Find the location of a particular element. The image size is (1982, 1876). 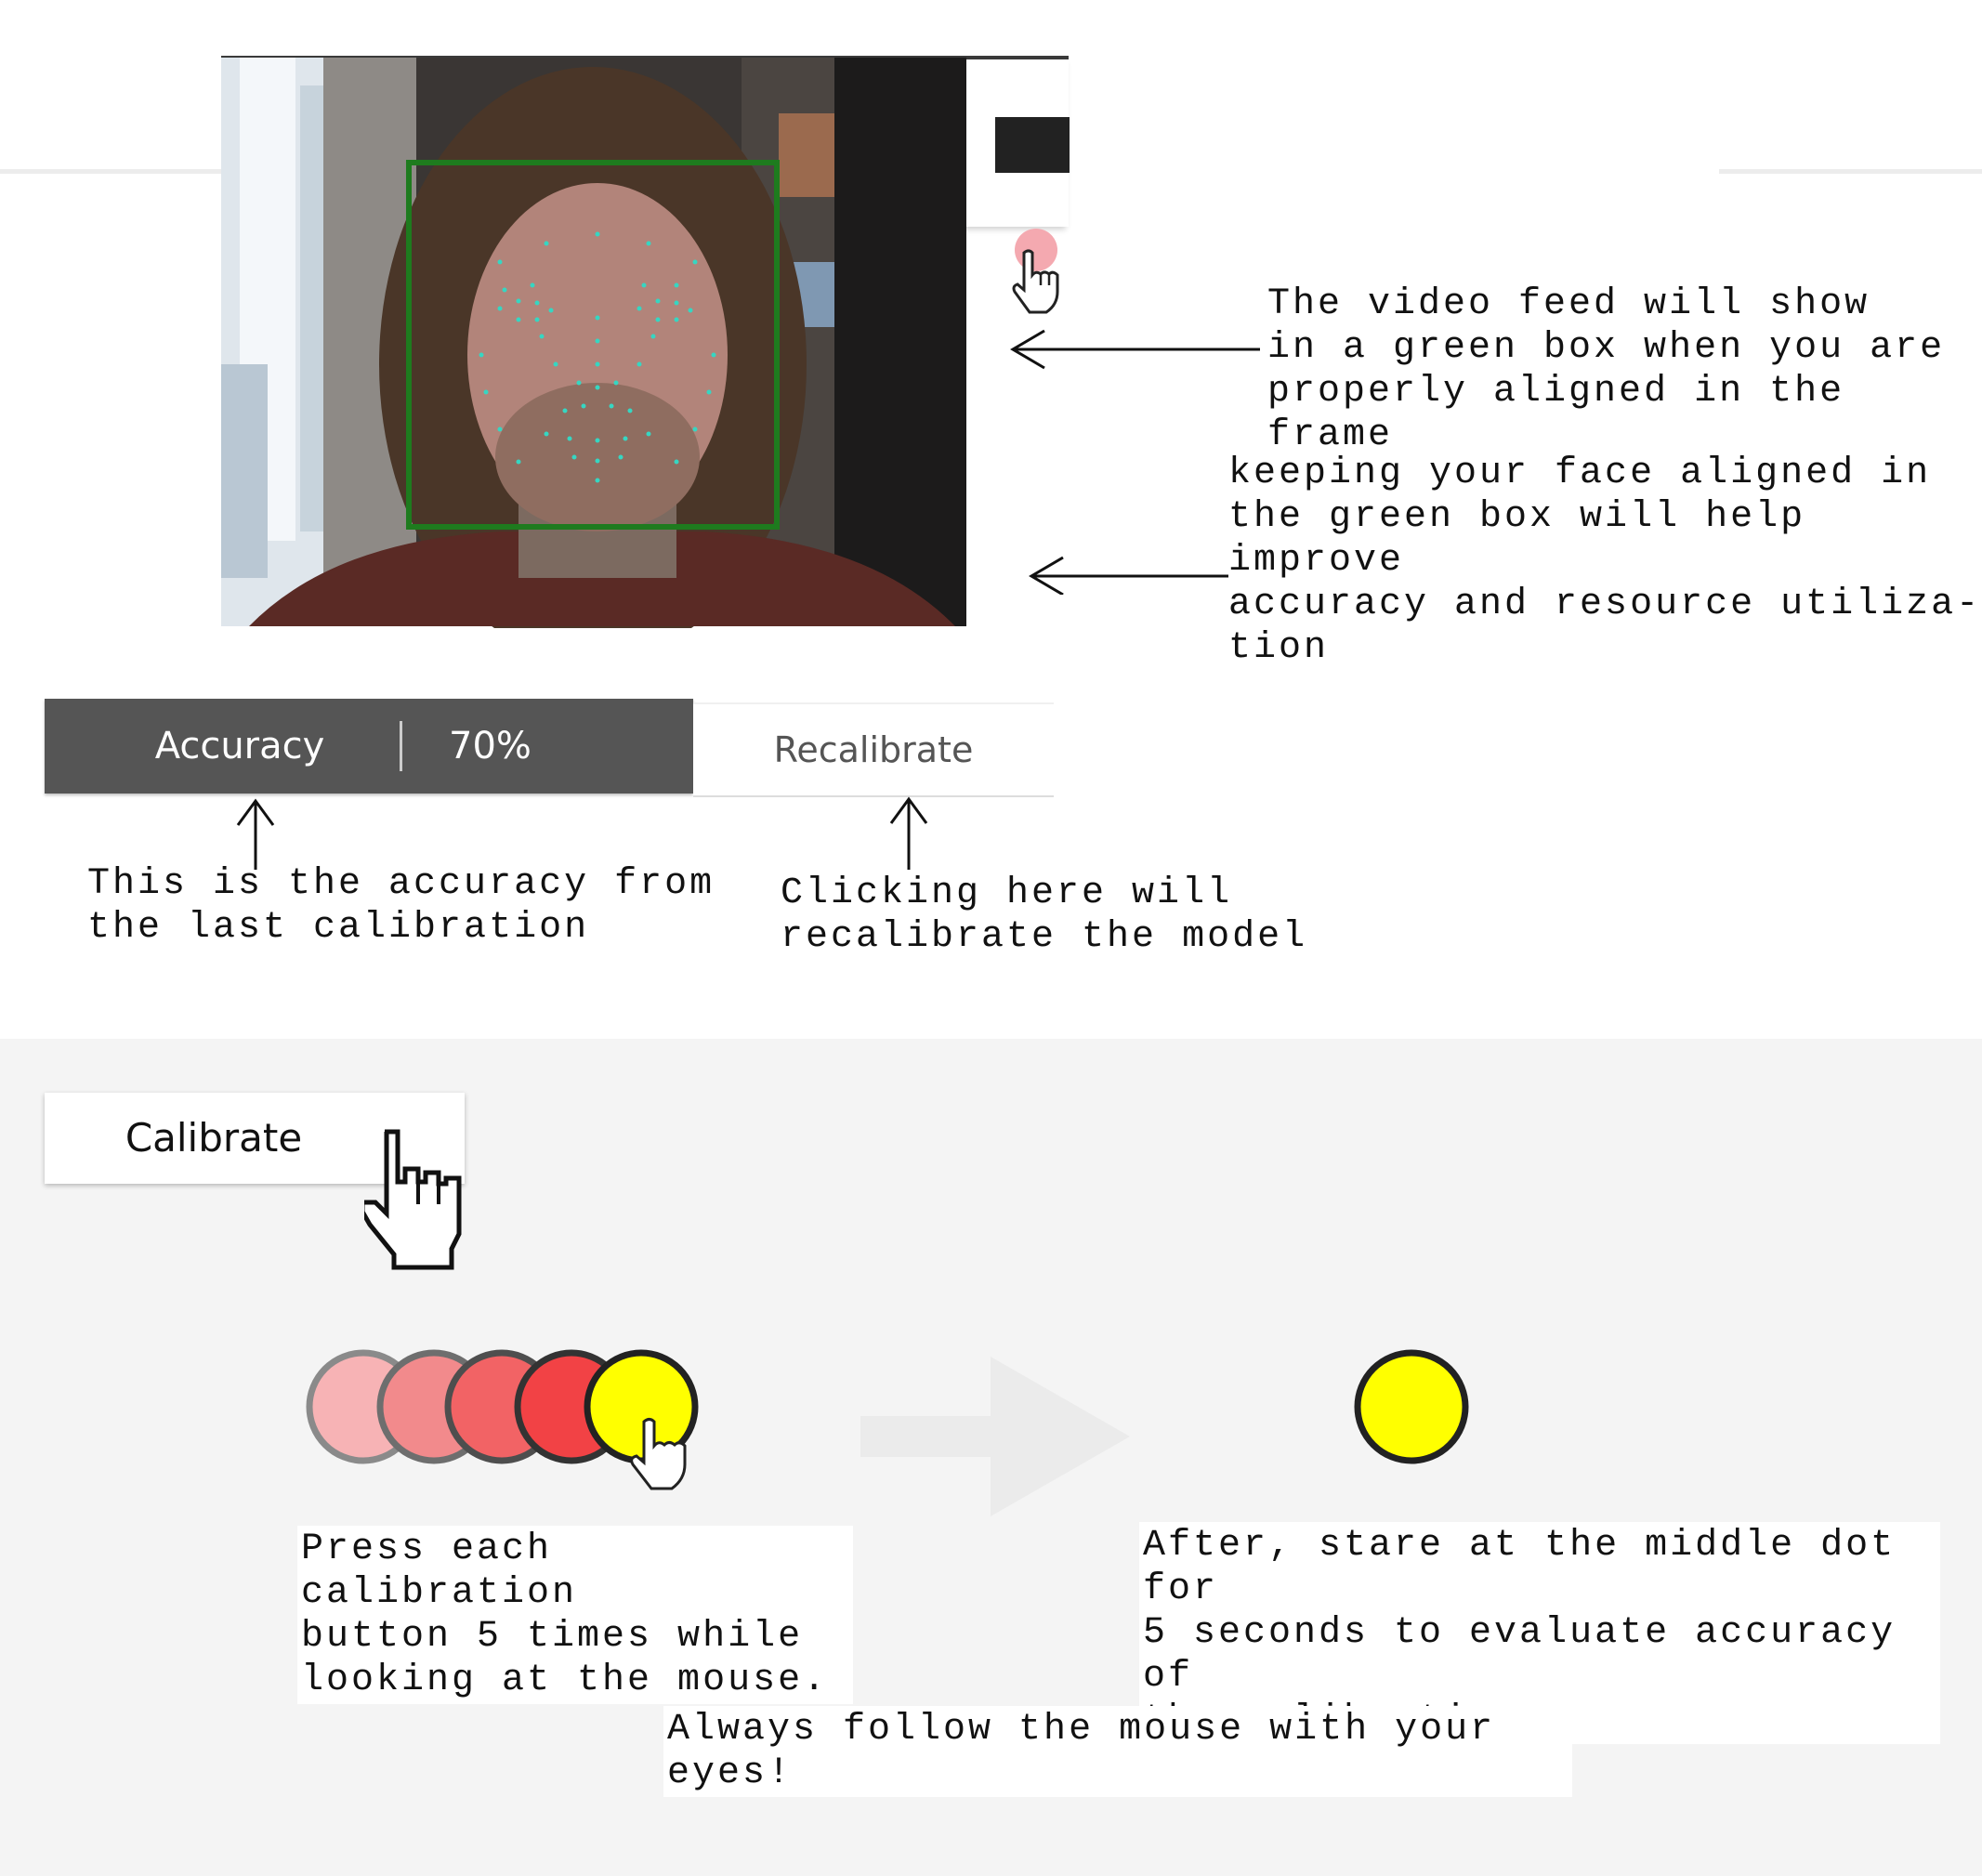

recalibrate-annotation: Clicking here will recalibrate the model is located at coordinates (1044, 915).